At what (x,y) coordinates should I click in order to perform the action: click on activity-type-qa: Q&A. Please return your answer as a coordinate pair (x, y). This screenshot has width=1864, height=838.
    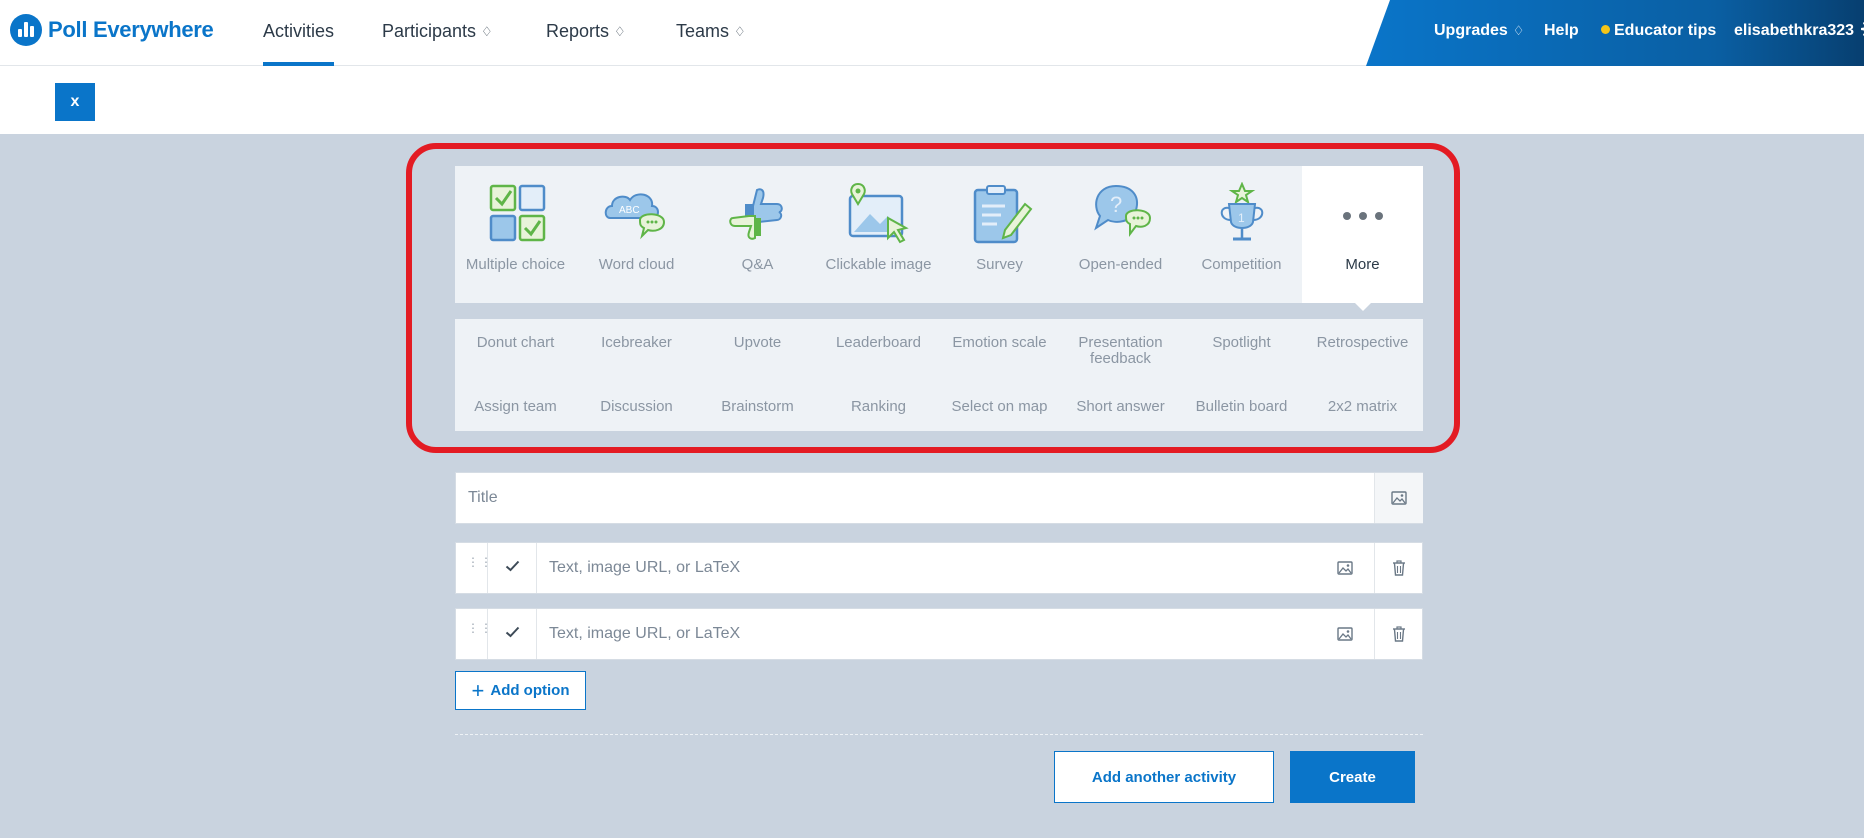
    Looking at the image, I should click on (757, 234).